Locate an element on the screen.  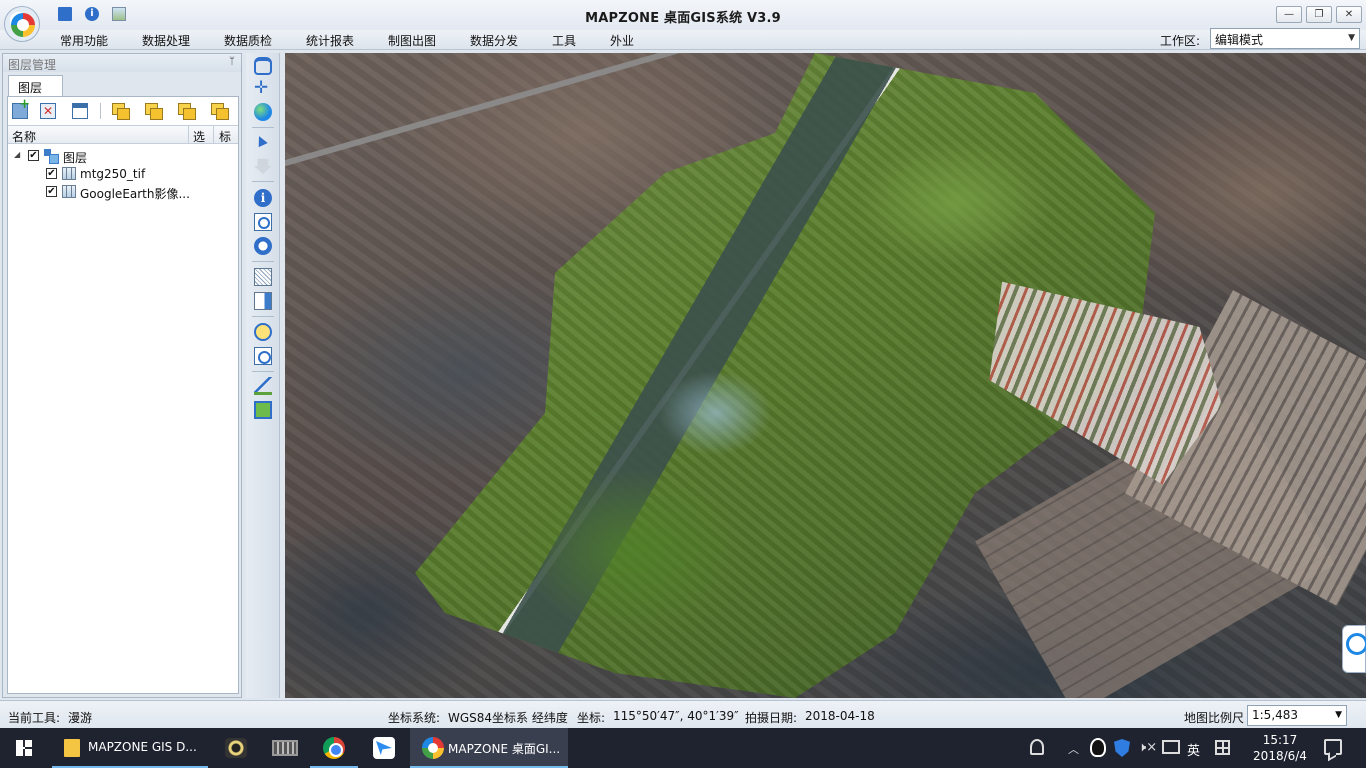
hatch-fill-icon is located at coordinates (263, 277).